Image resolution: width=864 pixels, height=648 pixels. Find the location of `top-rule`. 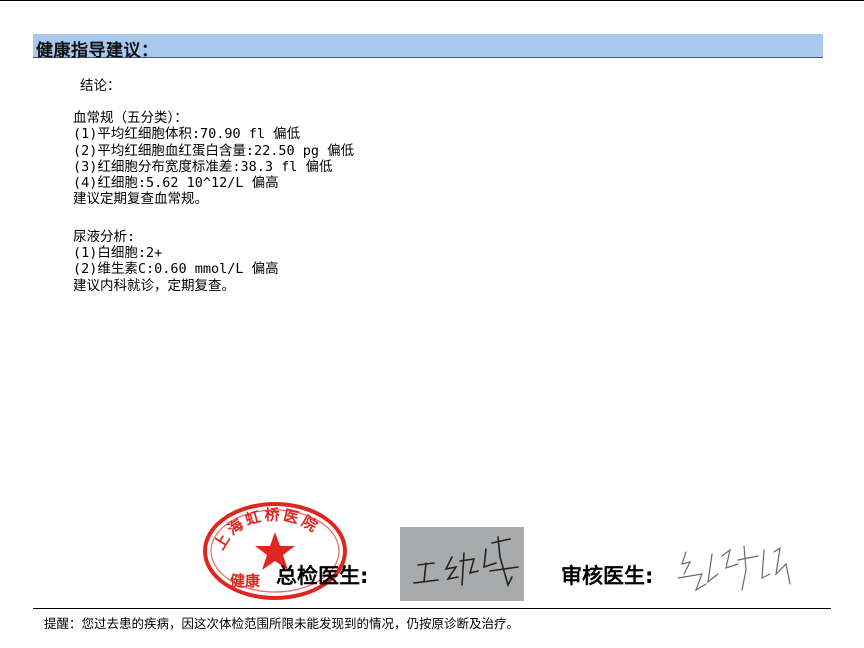

top-rule is located at coordinates (432, 0).